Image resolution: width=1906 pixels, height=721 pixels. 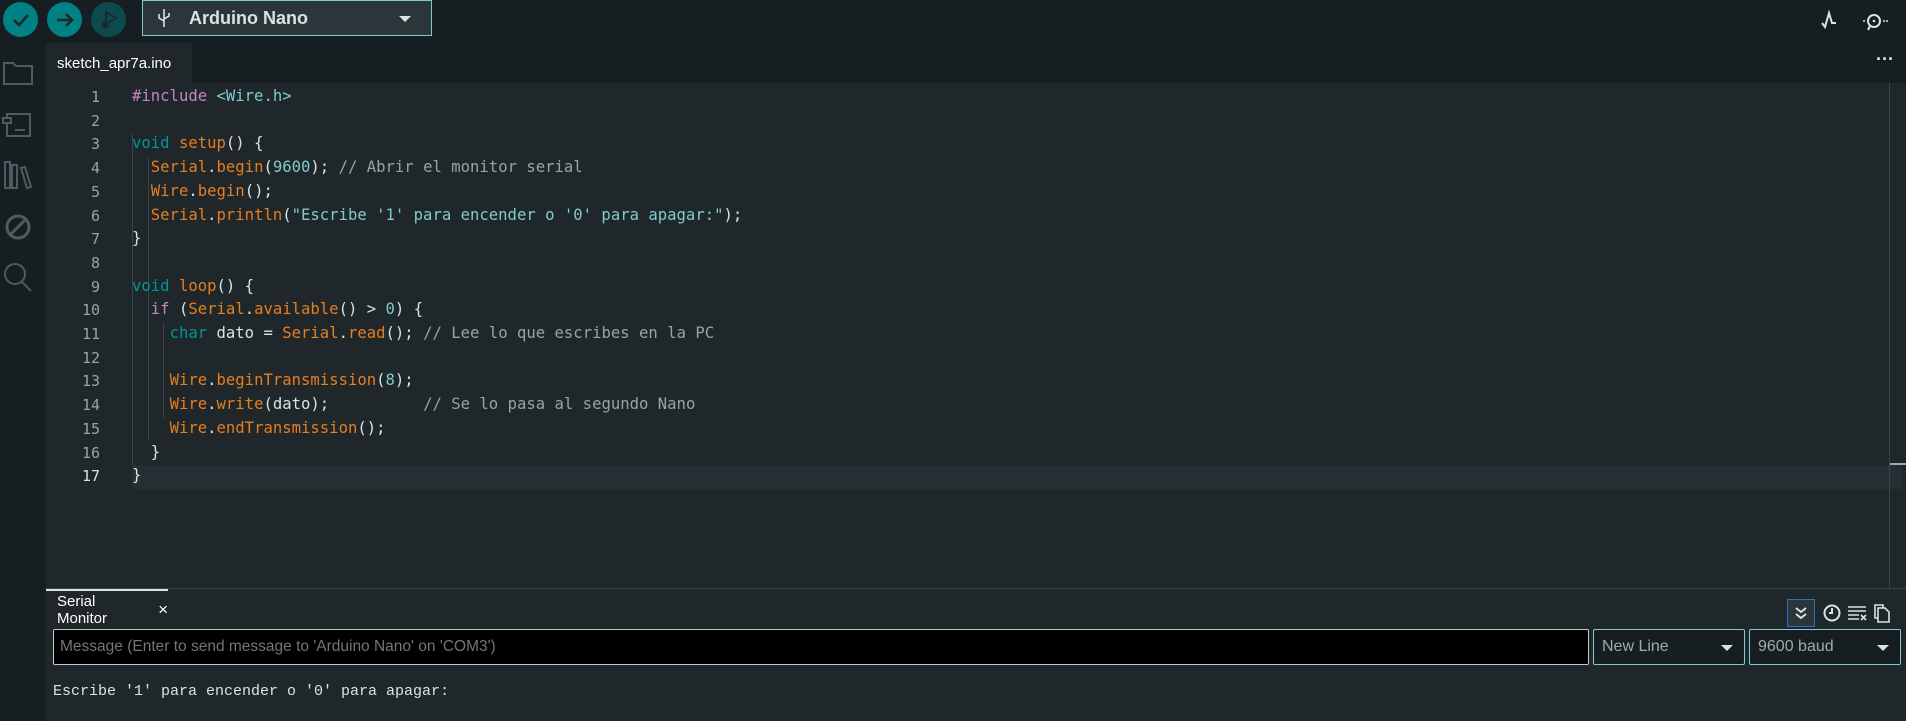 I want to click on serial-monitor-button, so click(x=1874, y=20).